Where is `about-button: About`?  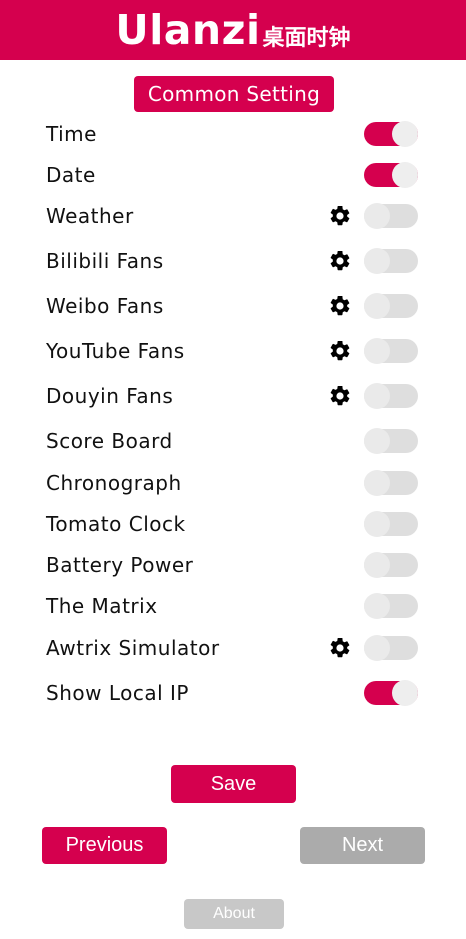 about-button: About is located at coordinates (234, 914).